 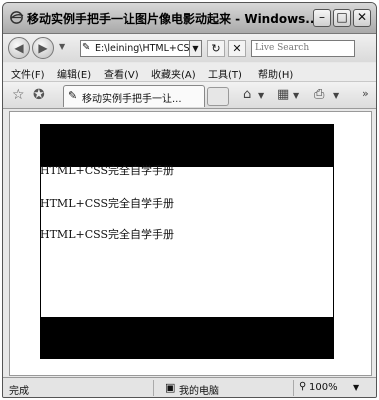 What do you see at coordinates (39, 95) in the screenshot?
I see `add-favorite-icon: ✪` at bounding box center [39, 95].